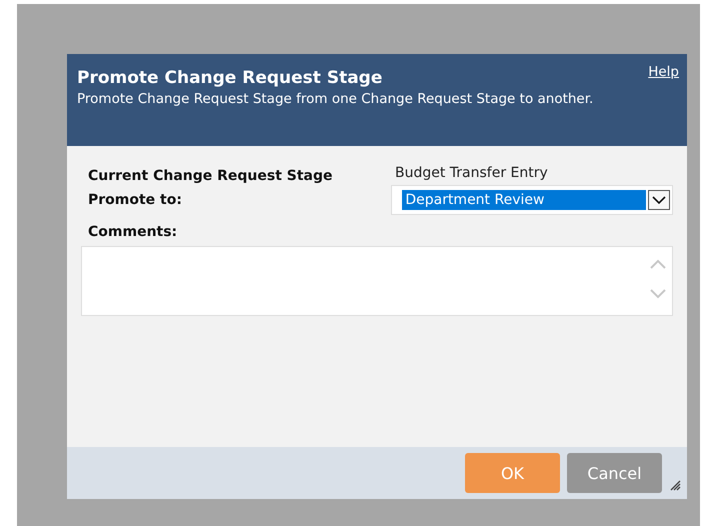 The height and width of the screenshot is (526, 715). I want to click on dialog-title: Promote Change Request Stage, so click(230, 78).